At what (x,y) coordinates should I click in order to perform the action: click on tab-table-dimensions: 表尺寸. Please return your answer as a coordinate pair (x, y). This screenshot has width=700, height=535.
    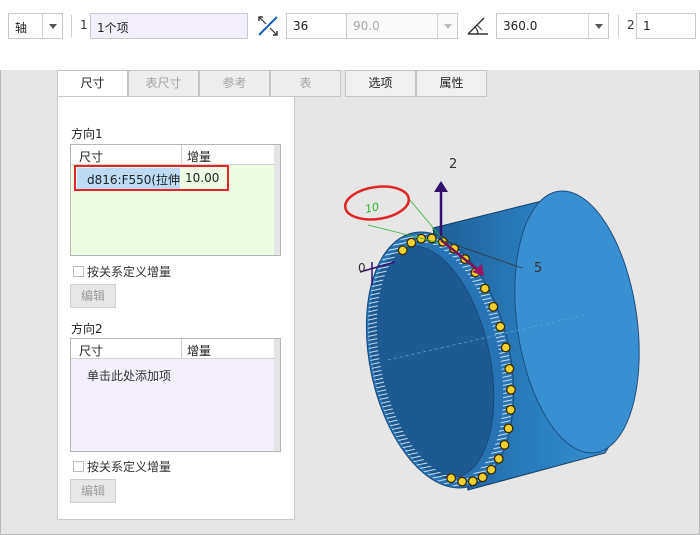
    Looking at the image, I should click on (163, 83).